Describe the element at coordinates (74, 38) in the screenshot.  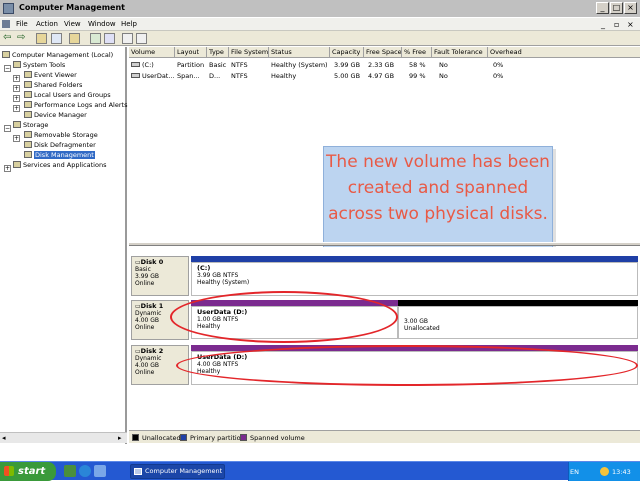
I see `properties-icon` at that location.